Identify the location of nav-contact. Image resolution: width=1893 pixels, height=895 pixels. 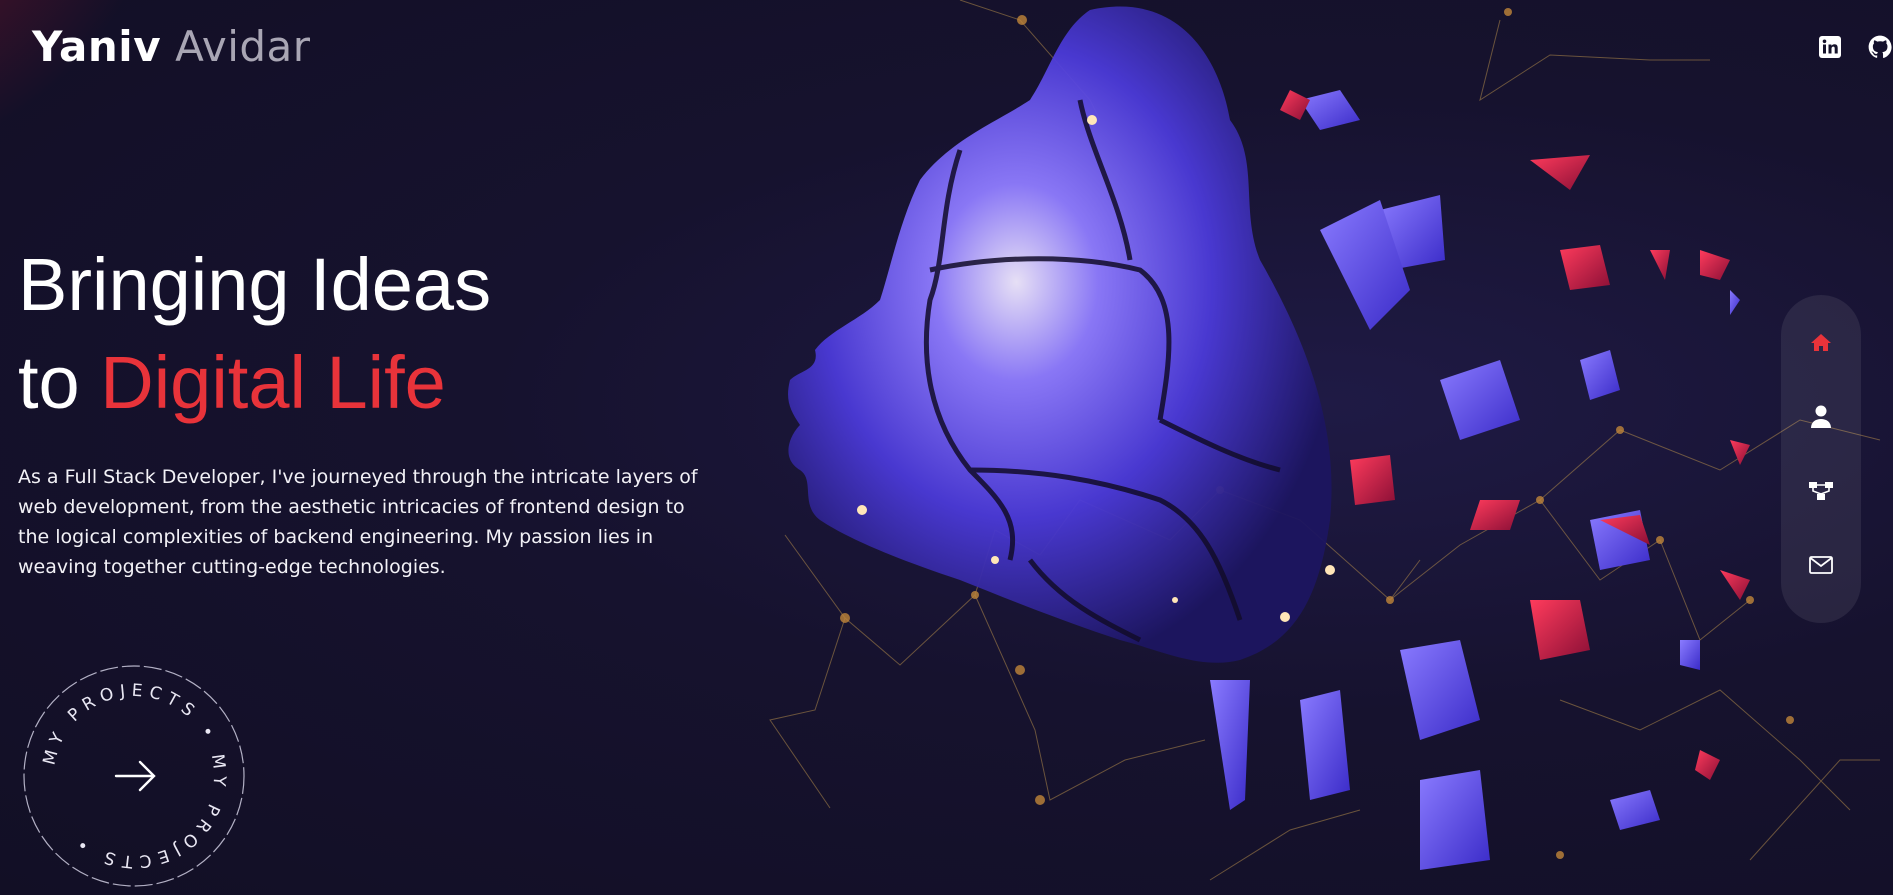
(1821, 565).